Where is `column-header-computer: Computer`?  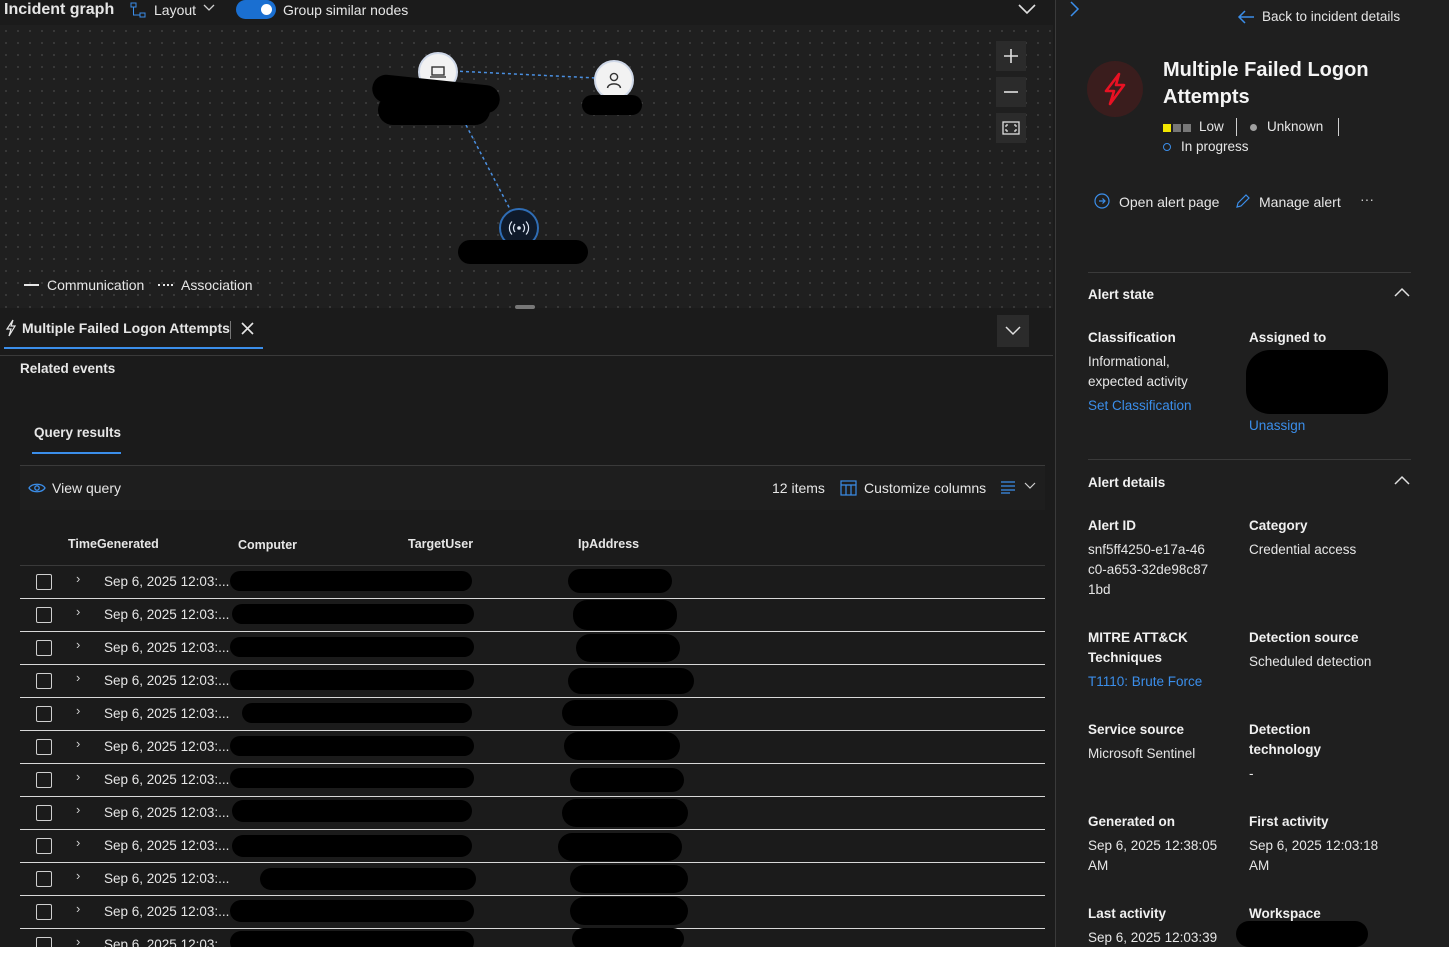 column-header-computer: Computer is located at coordinates (267, 545).